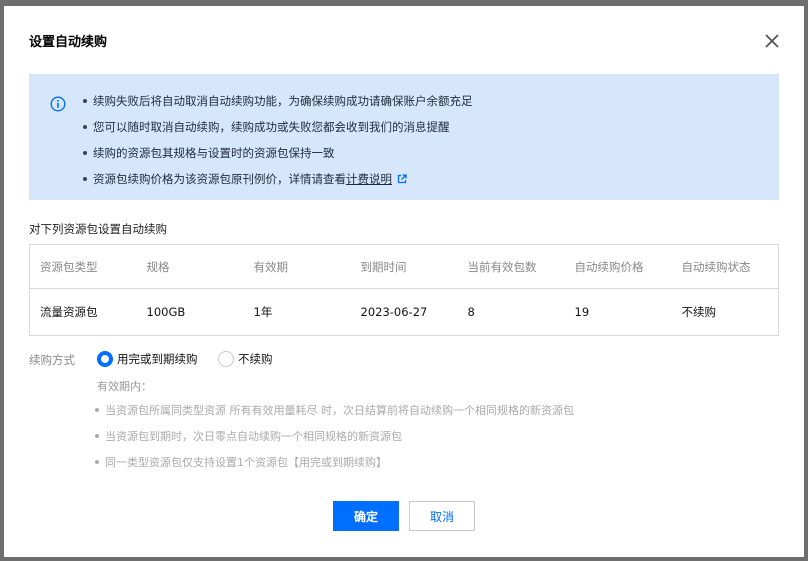  I want to click on col-header: 当前有效包数, so click(511, 266).